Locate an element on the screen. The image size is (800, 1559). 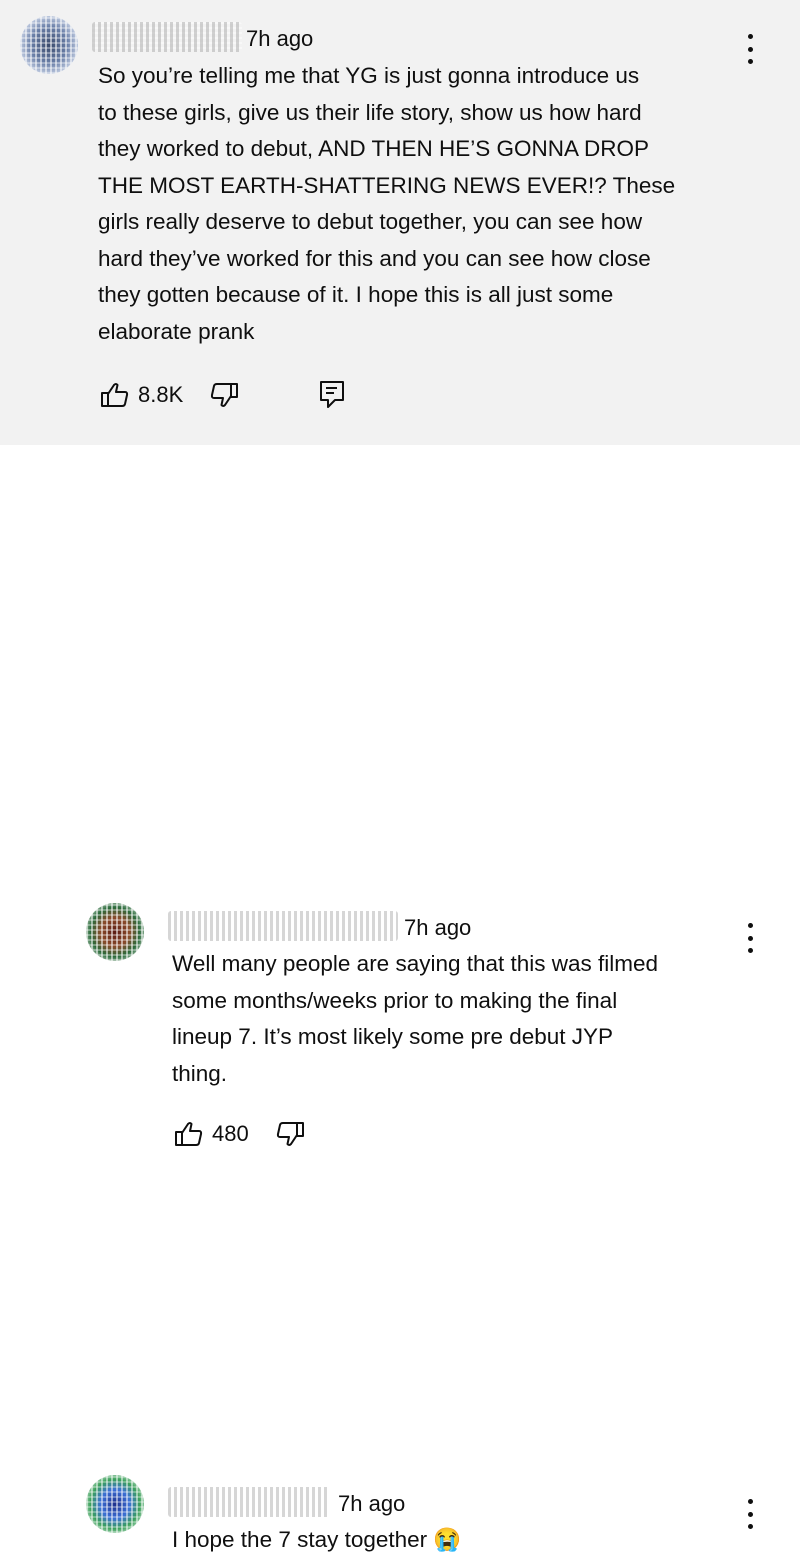
reply-icon is located at coordinates (332, 394).